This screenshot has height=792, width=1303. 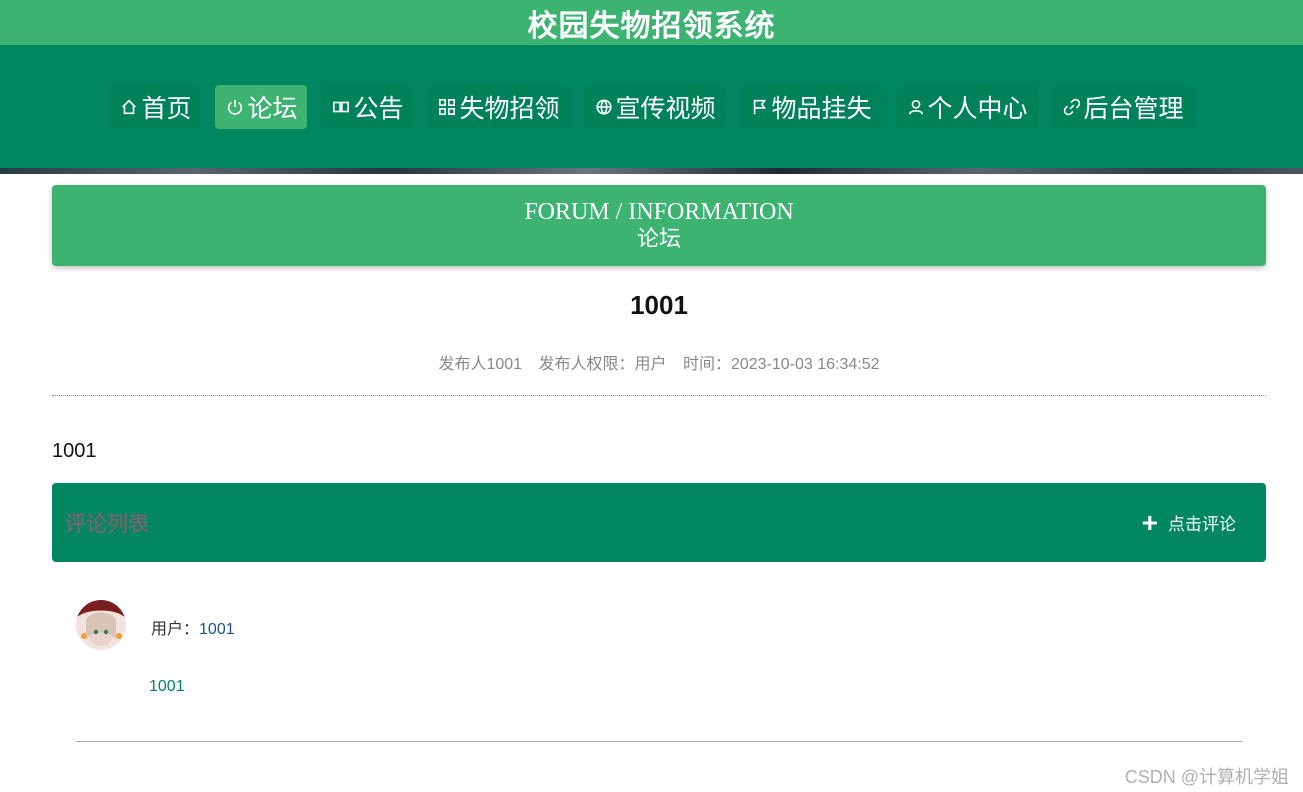 What do you see at coordinates (665, 108) in the screenshot?
I see `nav-label: 宣传视频` at bounding box center [665, 108].